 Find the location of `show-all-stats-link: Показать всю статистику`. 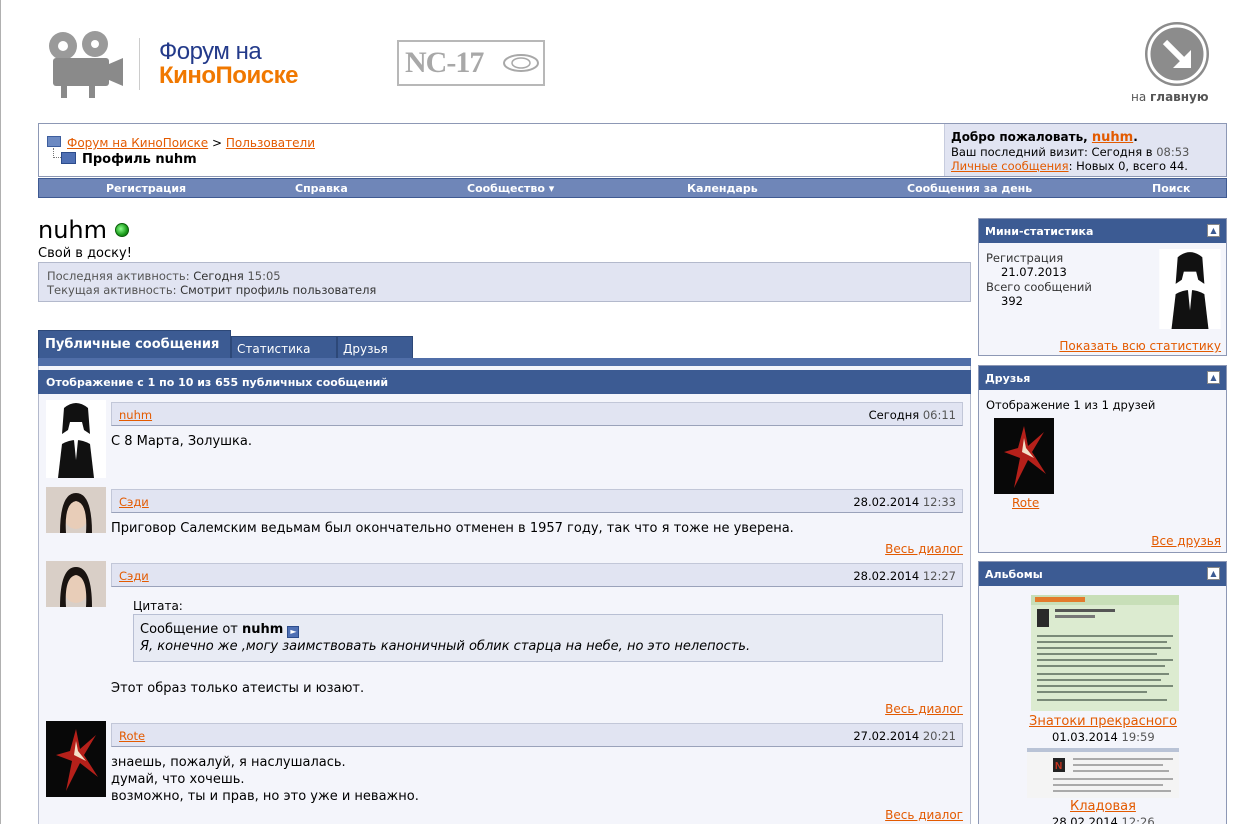

show-all-stats-link: Показать всю статистику is located at coordinates (1140, 346).